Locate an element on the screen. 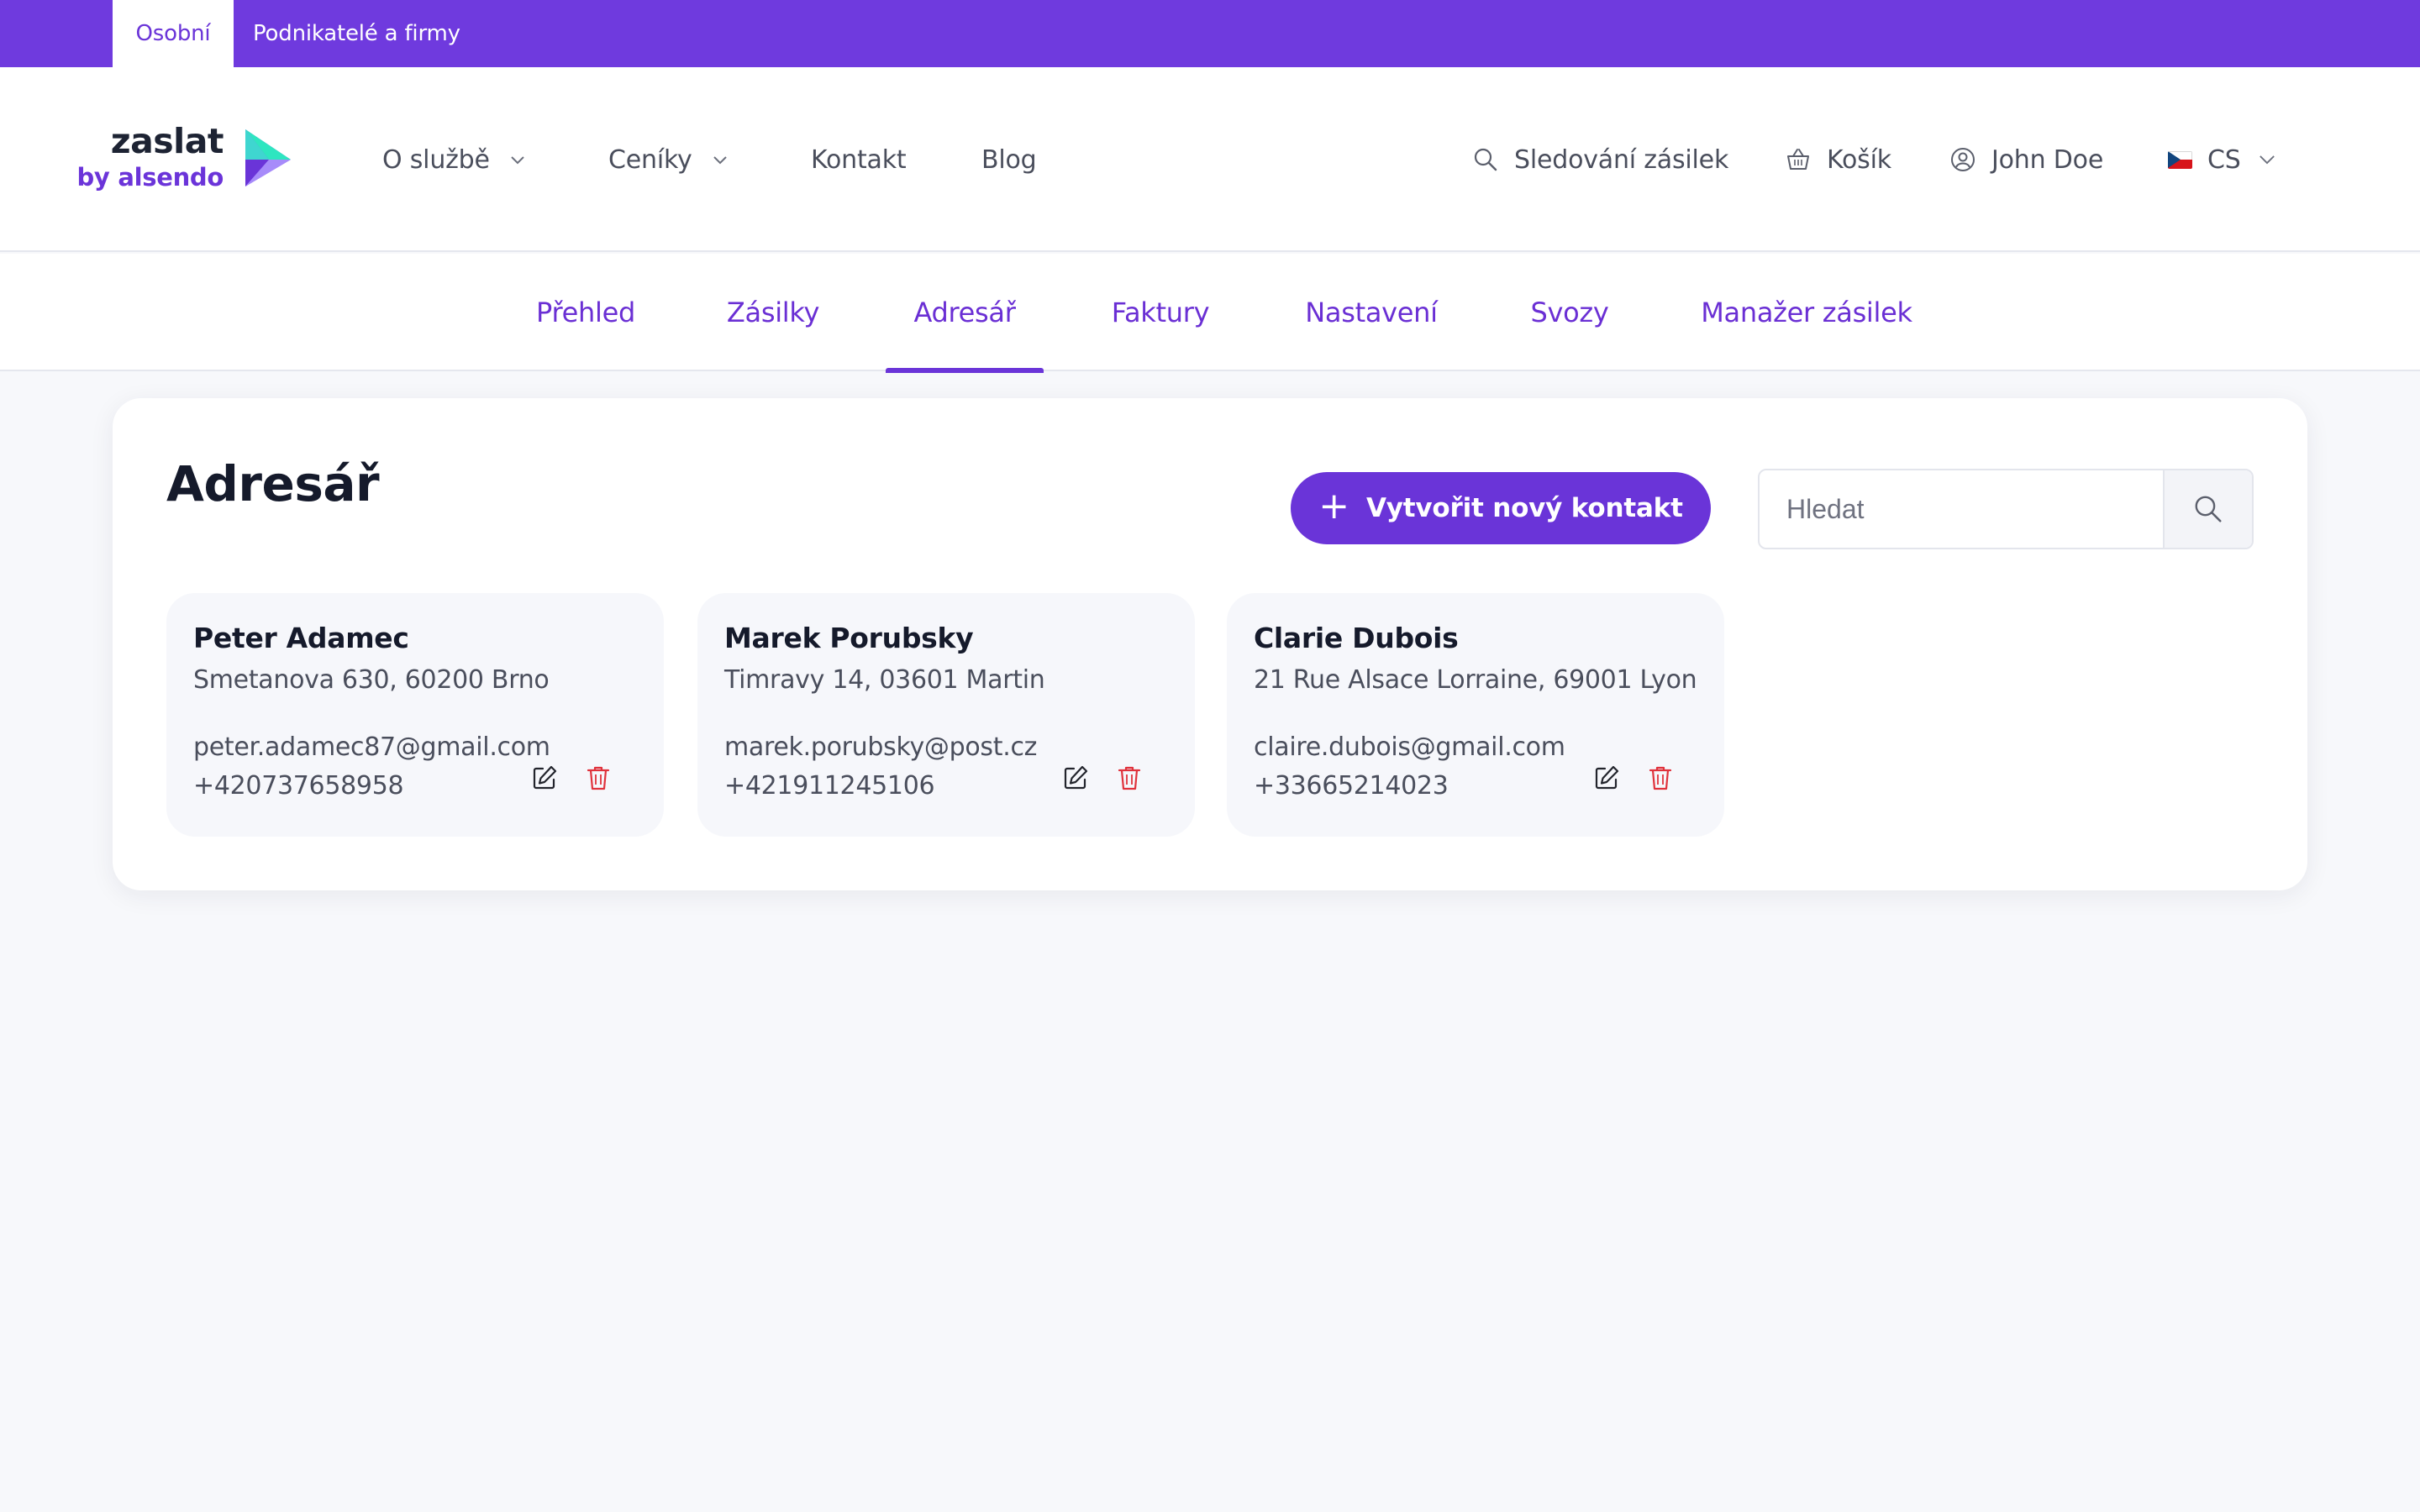  tab-settings: Nastavení is located at coordinates (1372, 312).